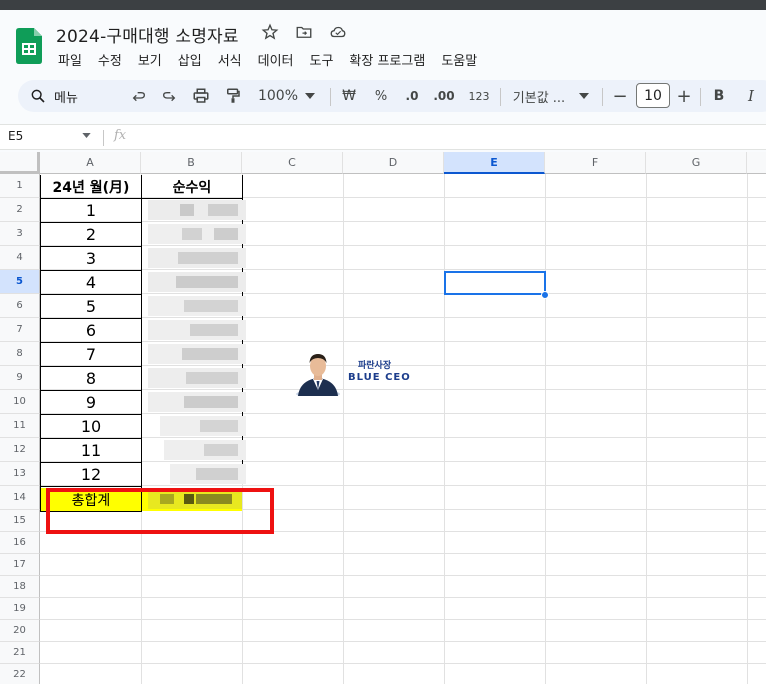 This screenshot has width=766, height=684. I want to click on font-size-increase-button: +, so click(684, 96).